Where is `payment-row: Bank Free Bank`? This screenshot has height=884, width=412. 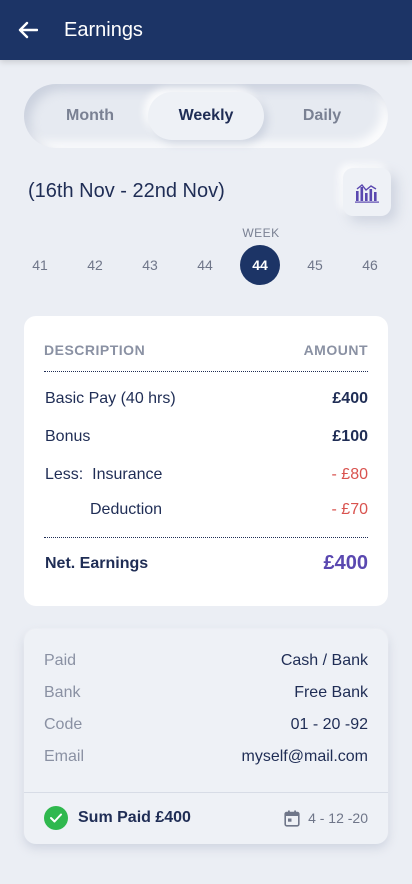 payment-row: Bank Free Bank is located at coordinates (206, 693).